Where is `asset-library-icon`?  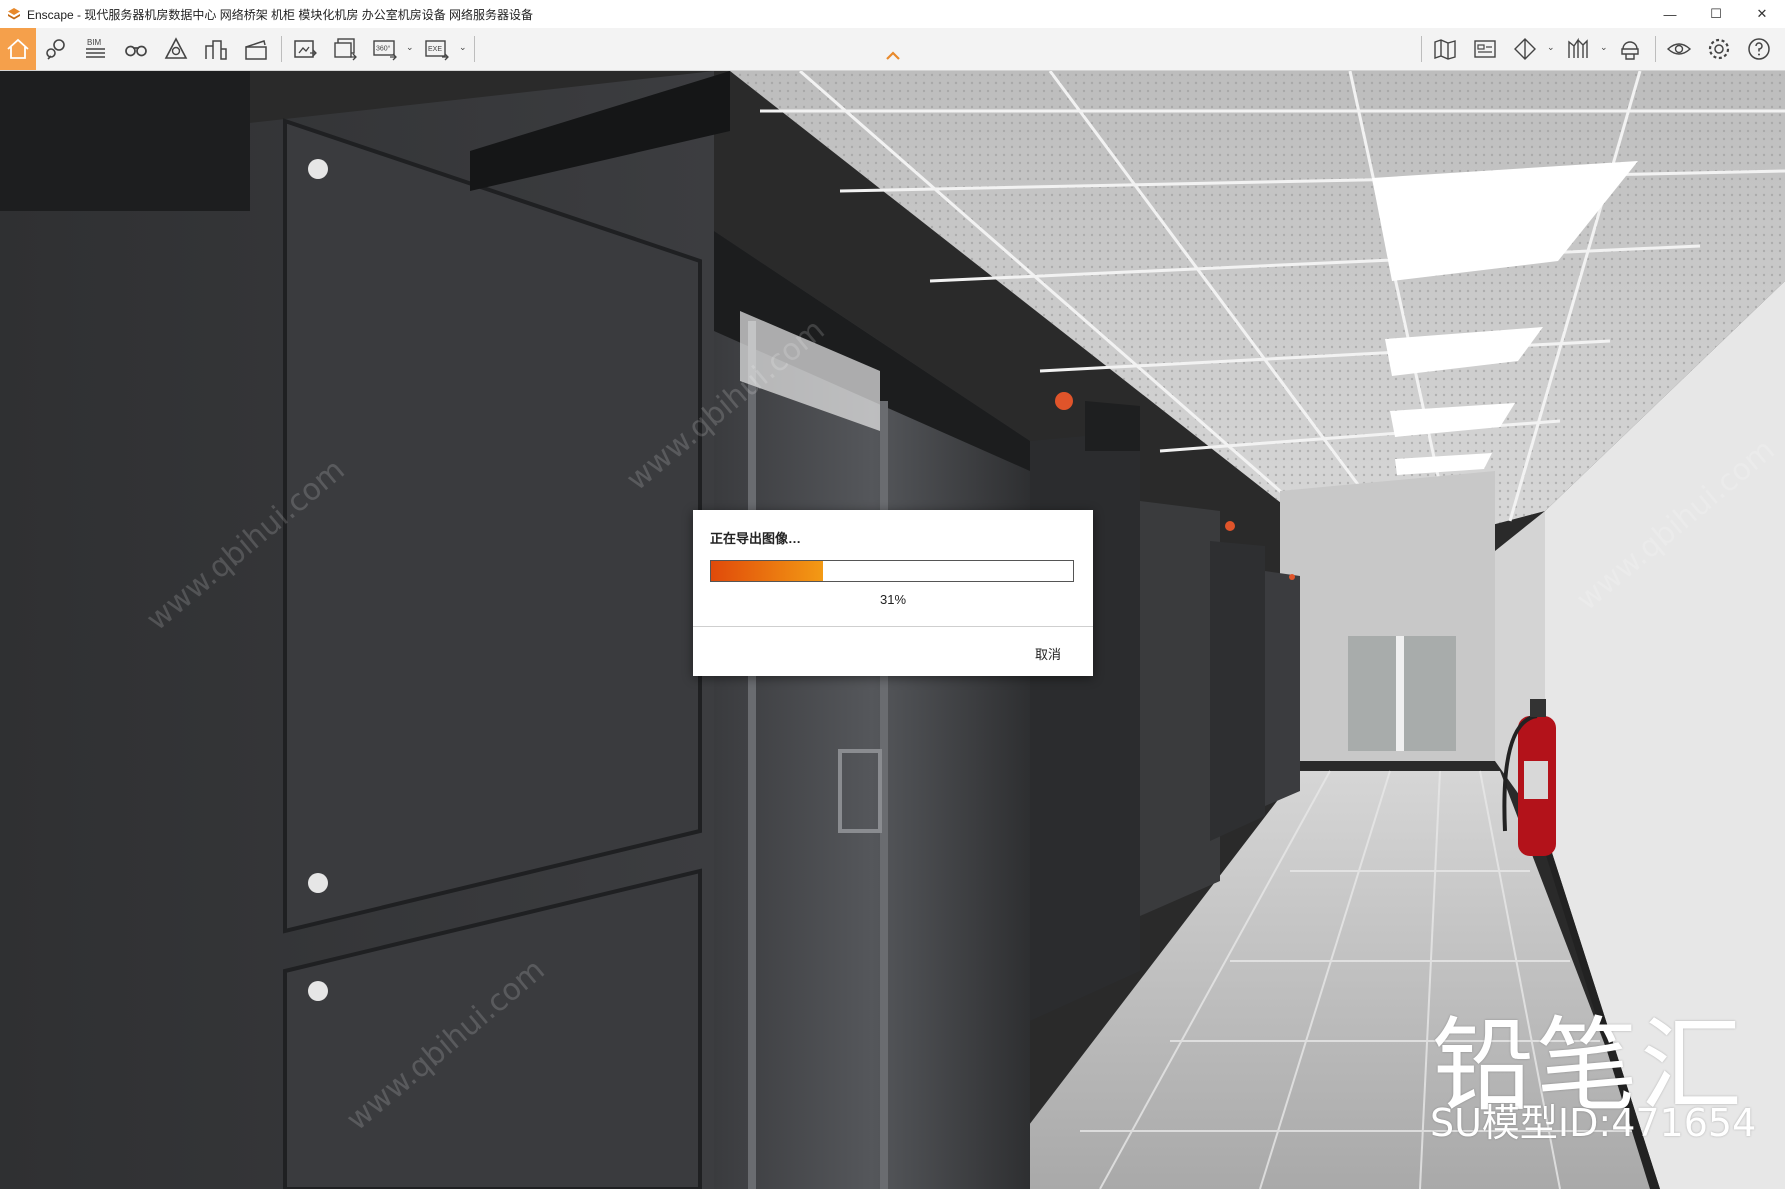
asset-library-icon is located at coordinates (1485, 49).